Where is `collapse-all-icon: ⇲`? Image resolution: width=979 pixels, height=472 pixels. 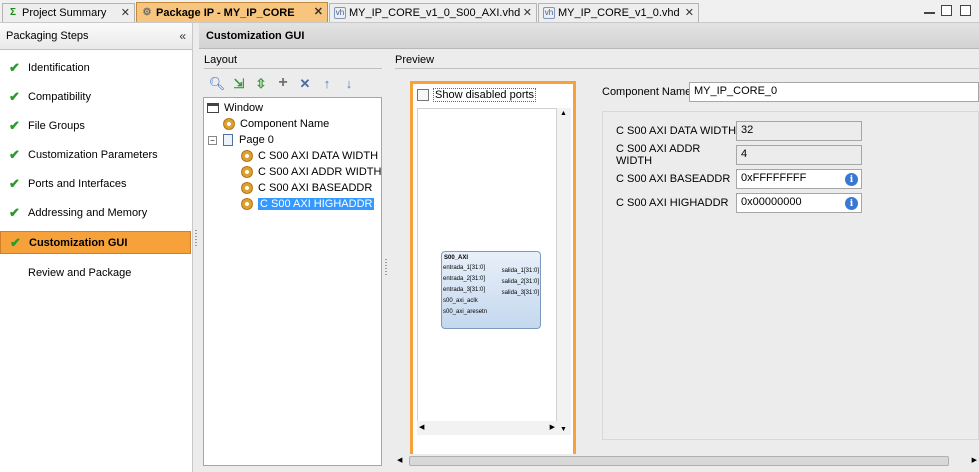 collapse-all-icon: ⇲ is located at coordinates (239, 83).